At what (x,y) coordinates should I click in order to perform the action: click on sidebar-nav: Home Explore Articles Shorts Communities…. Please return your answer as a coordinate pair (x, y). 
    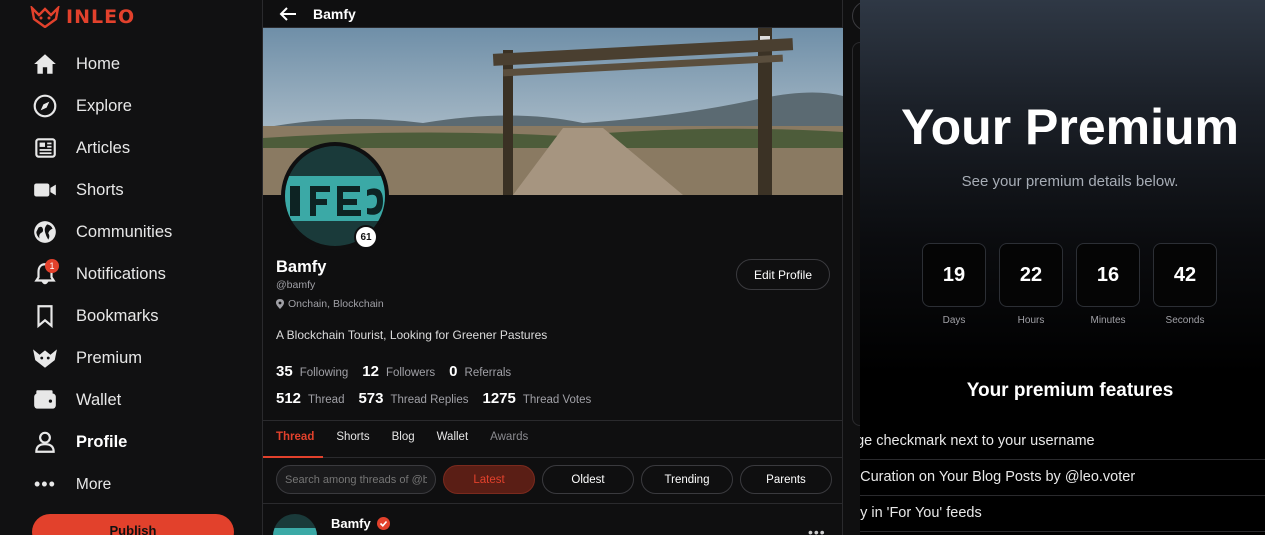
    Looking at the image, I should click on (102, 253).